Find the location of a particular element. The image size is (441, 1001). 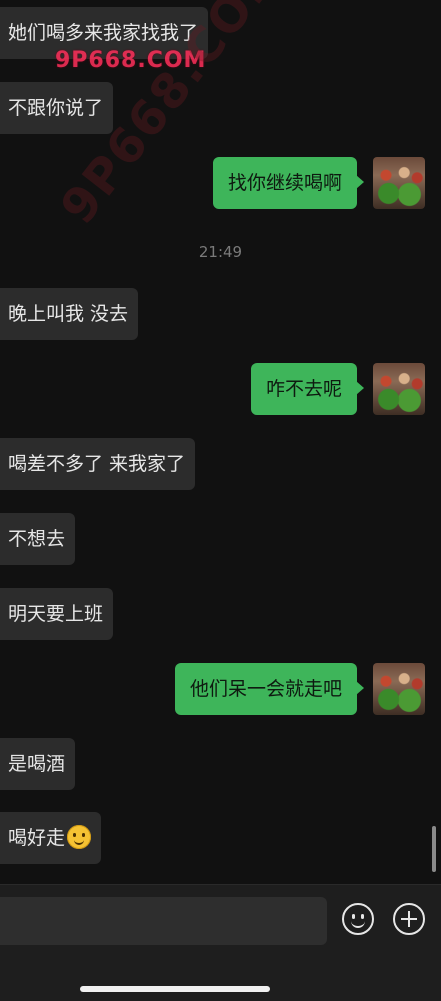

incoming-message: 明天要上班 is located at coordinates (57, 614).